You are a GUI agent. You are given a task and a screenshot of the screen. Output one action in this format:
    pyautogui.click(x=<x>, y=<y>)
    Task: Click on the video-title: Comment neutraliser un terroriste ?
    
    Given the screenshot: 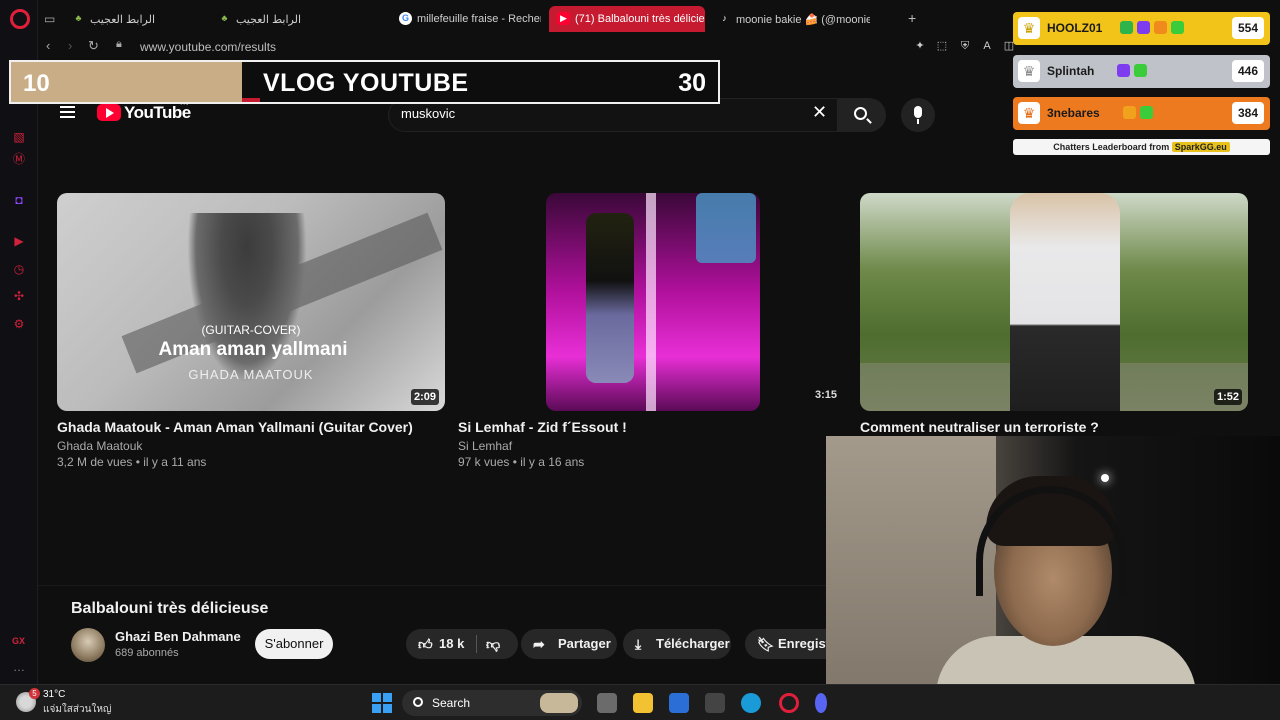 What is the action you would take?
    pyautogui.click(x=979, y=427)
    